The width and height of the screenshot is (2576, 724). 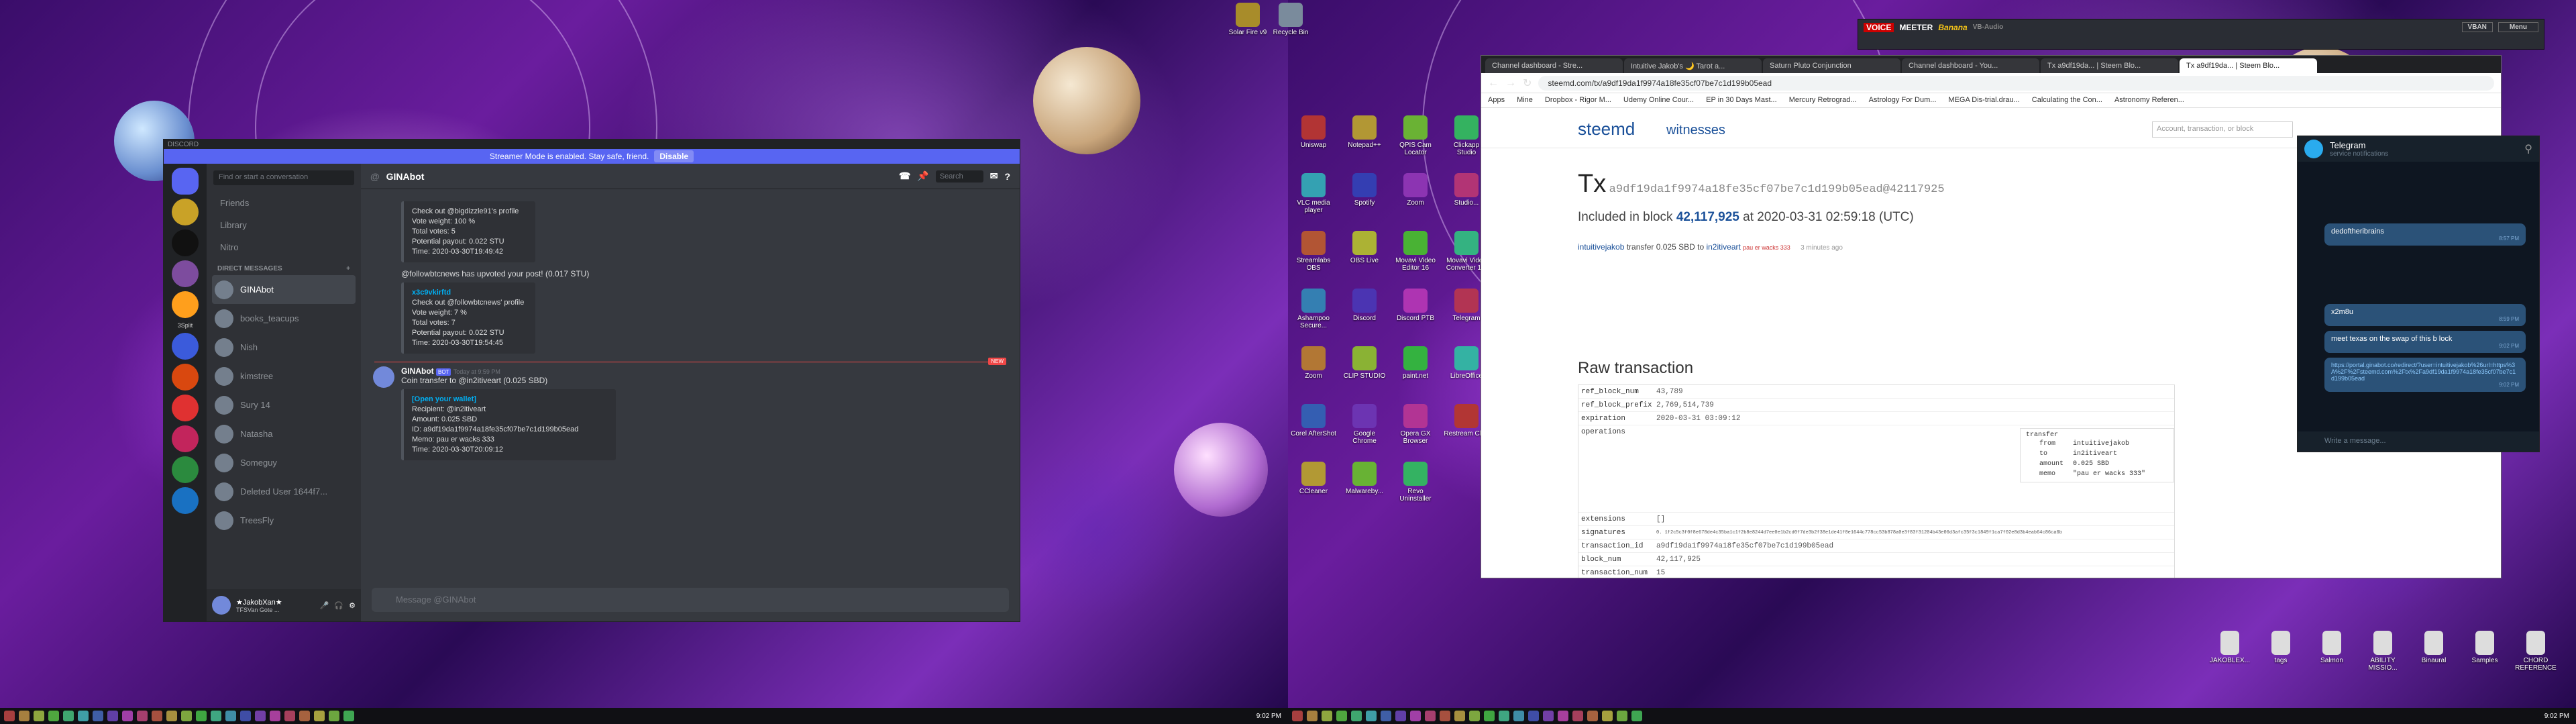 I want to click on desktop-icon: Spotify, so click(x=1364, y=190).